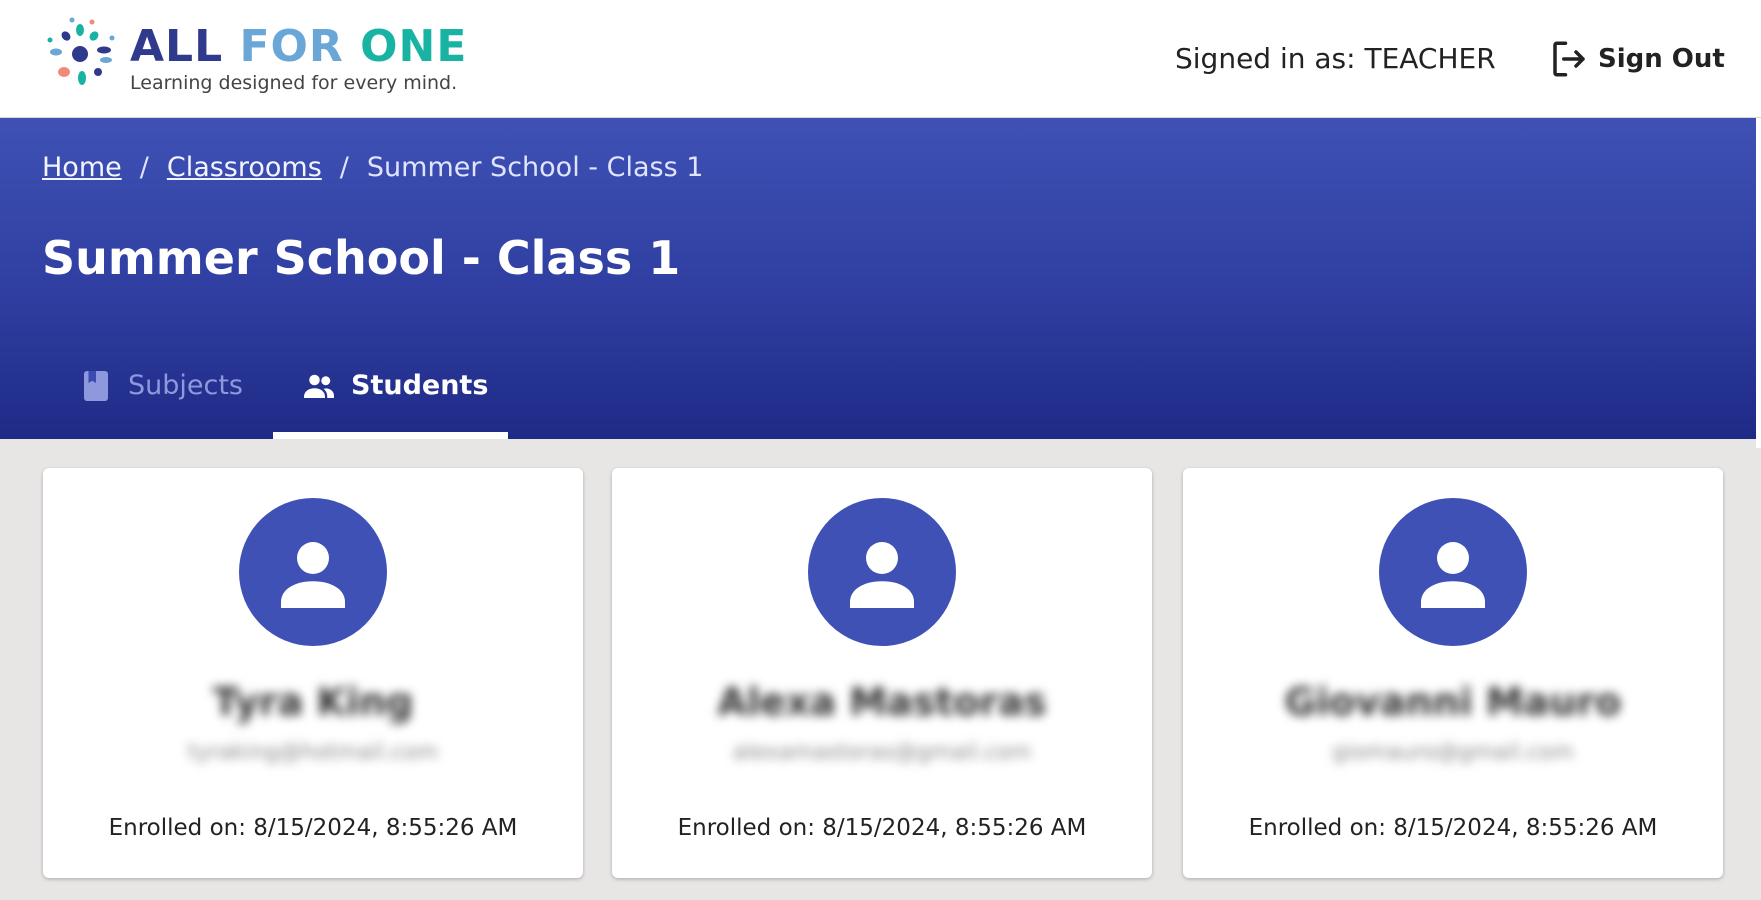 The image size is (1761, 900). What do you see at coordinates (1453, 752) in the screenshot?
I see `student-email: giomauro@gmail.com` at bounding box center [1453, 752].